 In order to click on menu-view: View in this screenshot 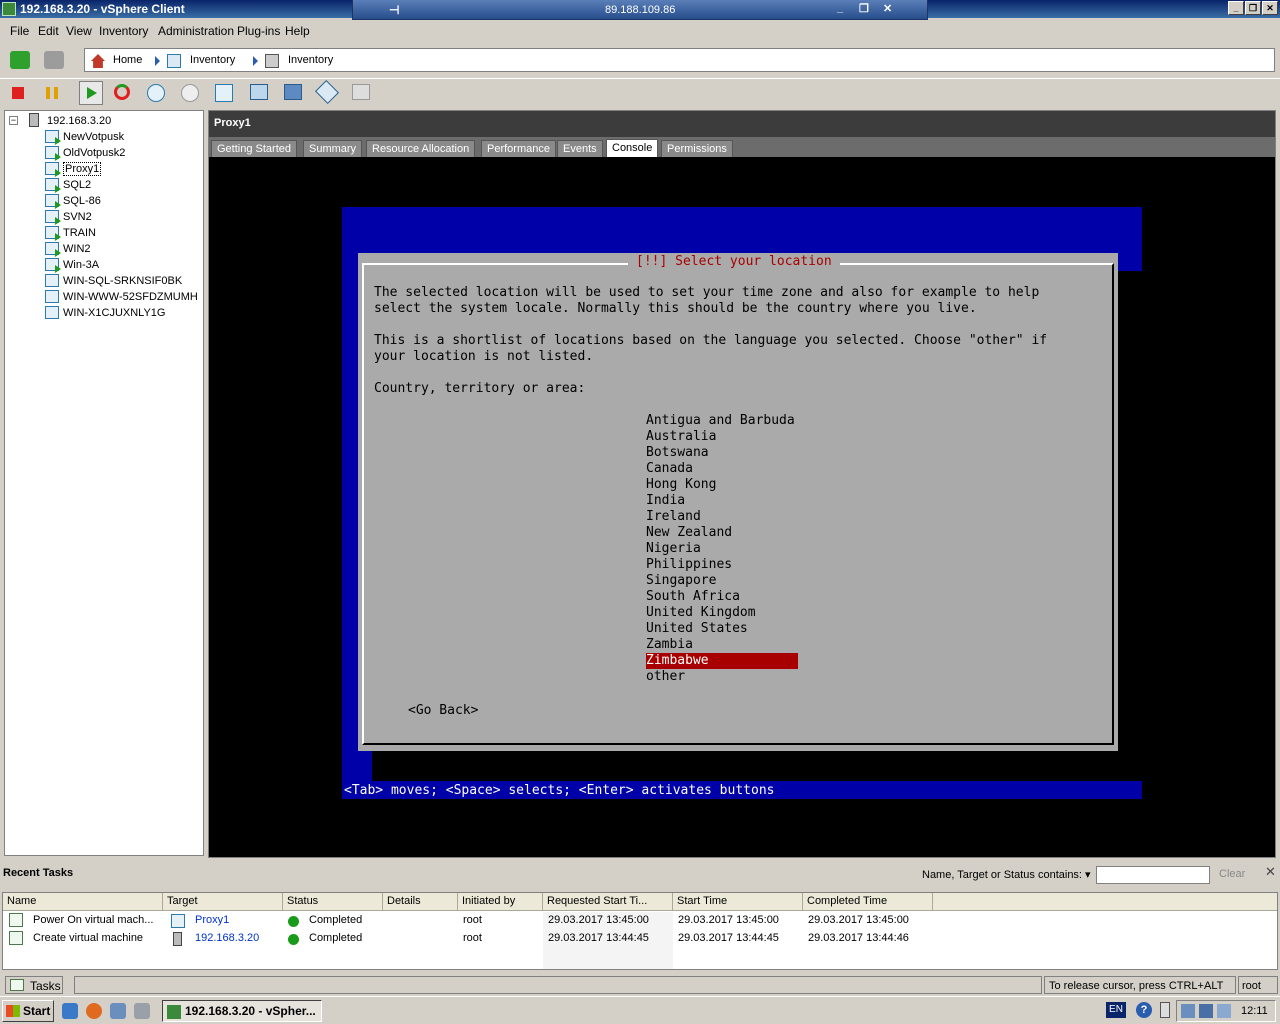, I will do `click(79, 31)`.